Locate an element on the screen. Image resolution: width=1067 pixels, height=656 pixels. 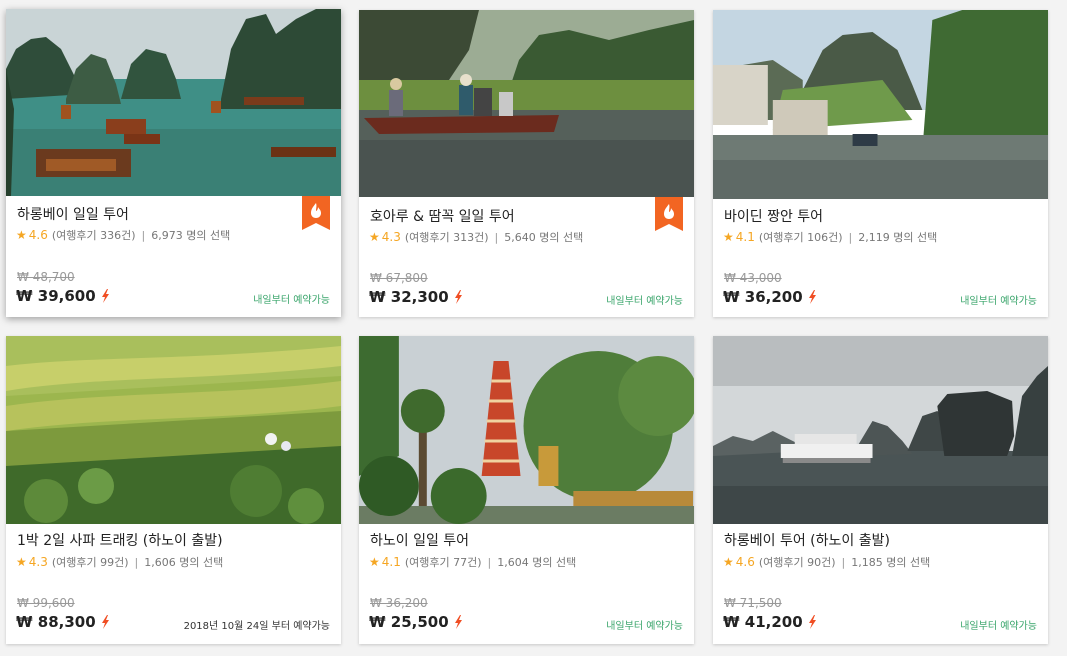
tour-price: ₩ 25,500 is located at coordinates (416, 622).